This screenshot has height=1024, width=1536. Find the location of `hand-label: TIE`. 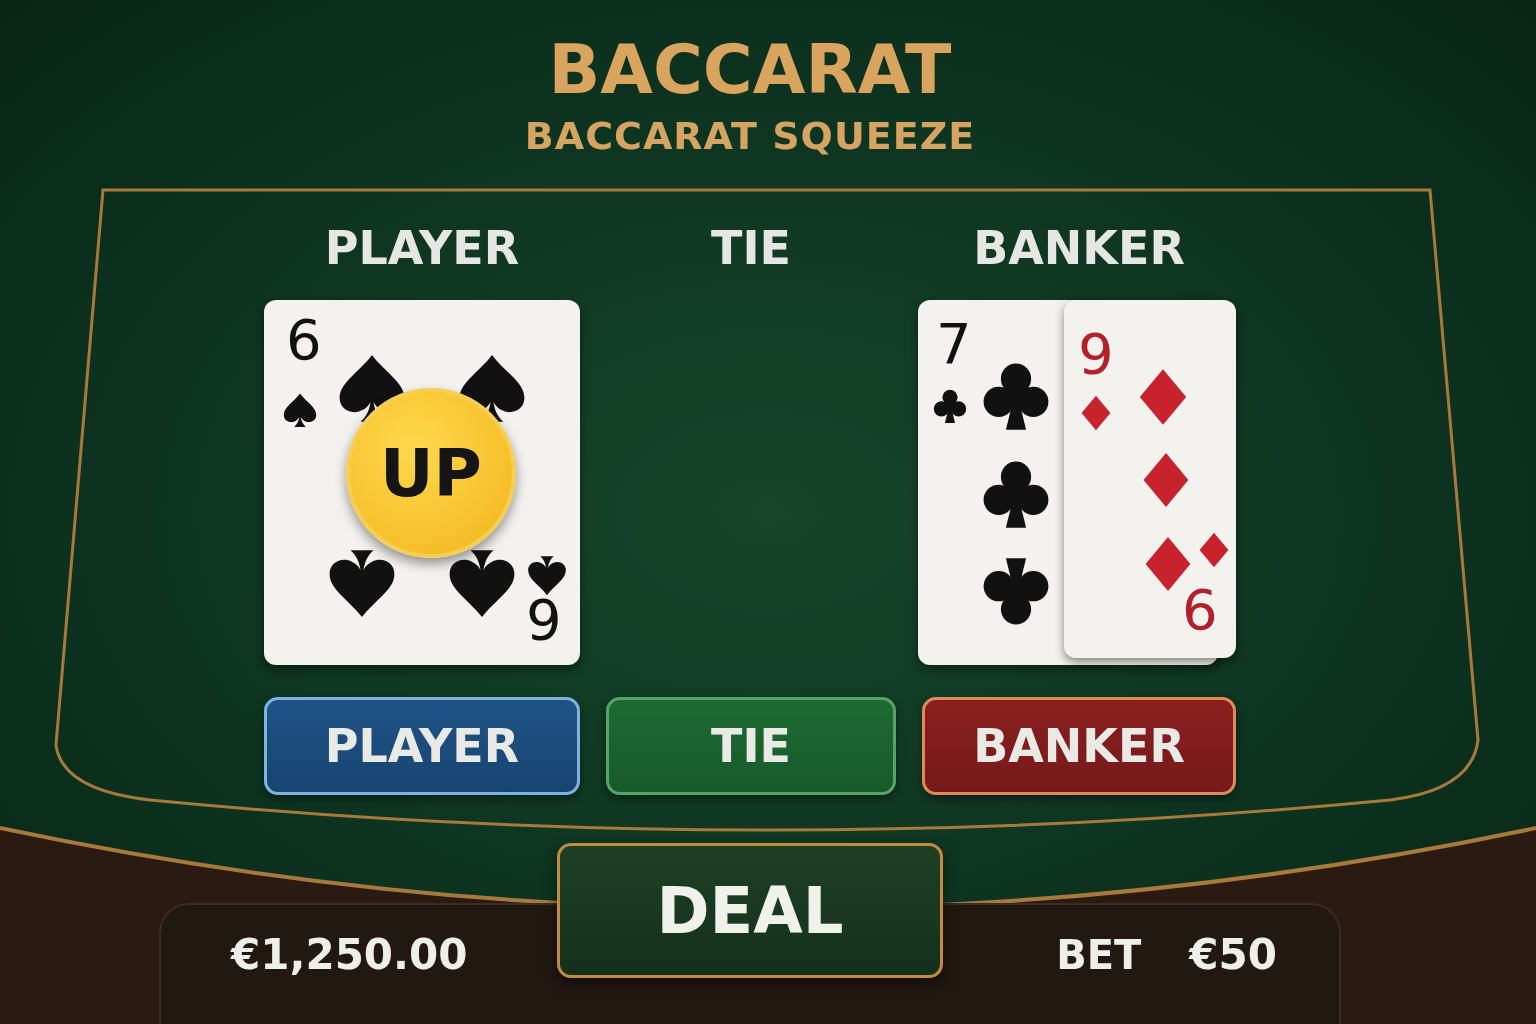

hand-label: TIE is located at coordinates (751, 248).